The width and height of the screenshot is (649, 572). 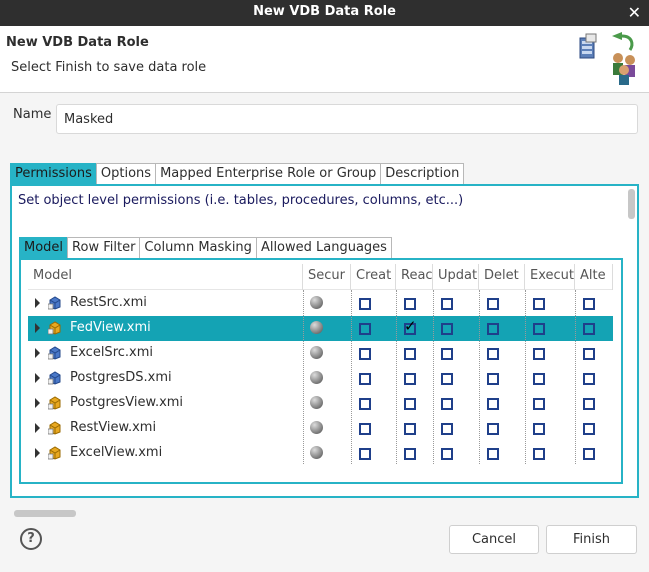 I want to click on checkmark-icon: ✓, so click(x=410, y=326).